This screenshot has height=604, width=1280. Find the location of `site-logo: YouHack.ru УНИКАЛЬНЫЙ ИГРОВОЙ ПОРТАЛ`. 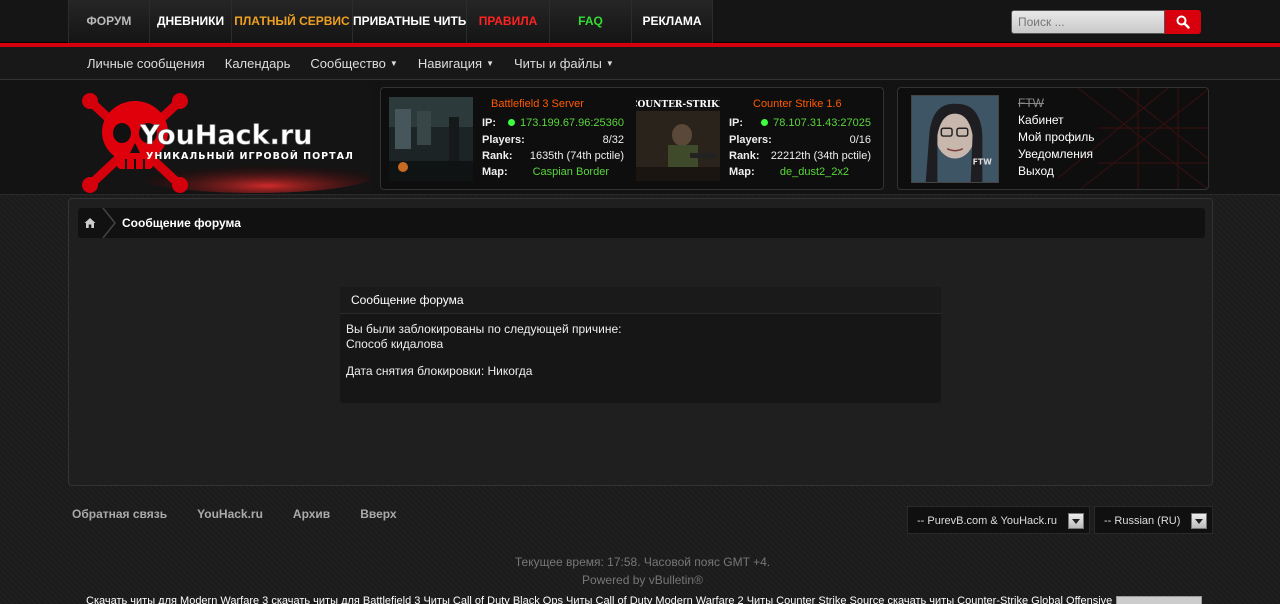

site-logo: YouHack.ru УНИКАЛЬНЫЙ ИГРОВОЙ ПОРТАЛ is located at coordinates (227, 140).